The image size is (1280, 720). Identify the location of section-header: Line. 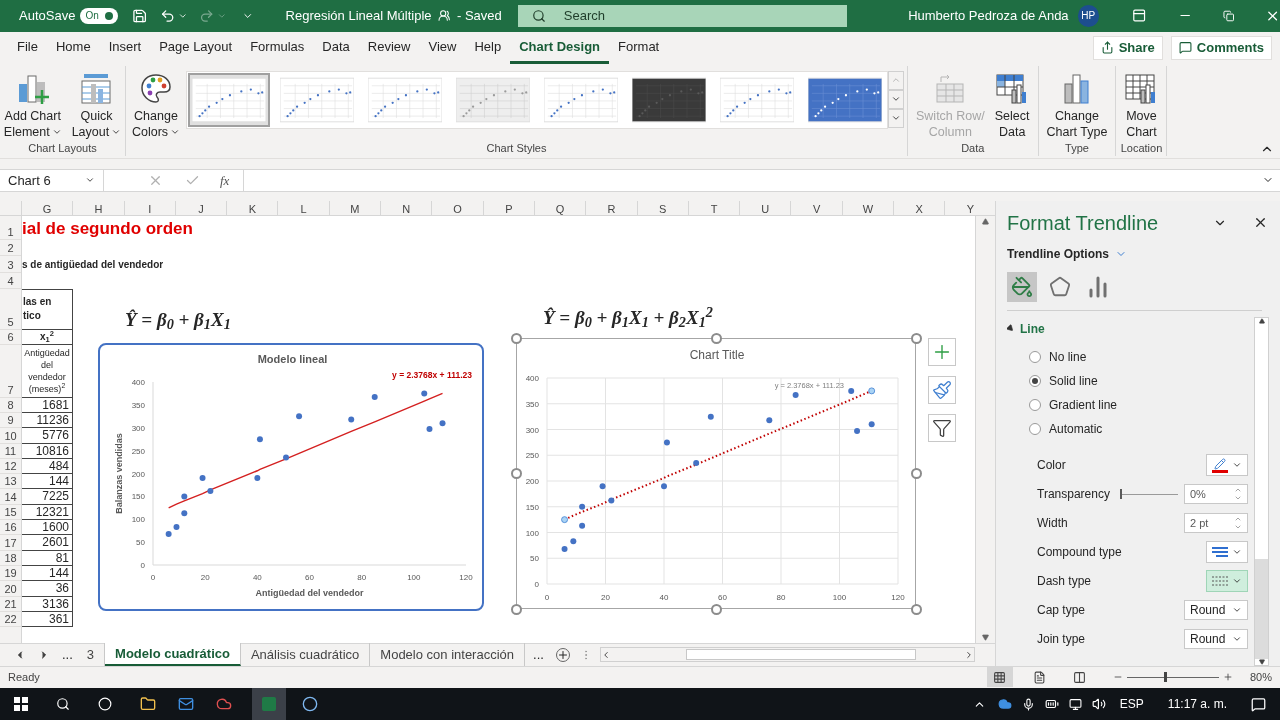
(1130, 328).